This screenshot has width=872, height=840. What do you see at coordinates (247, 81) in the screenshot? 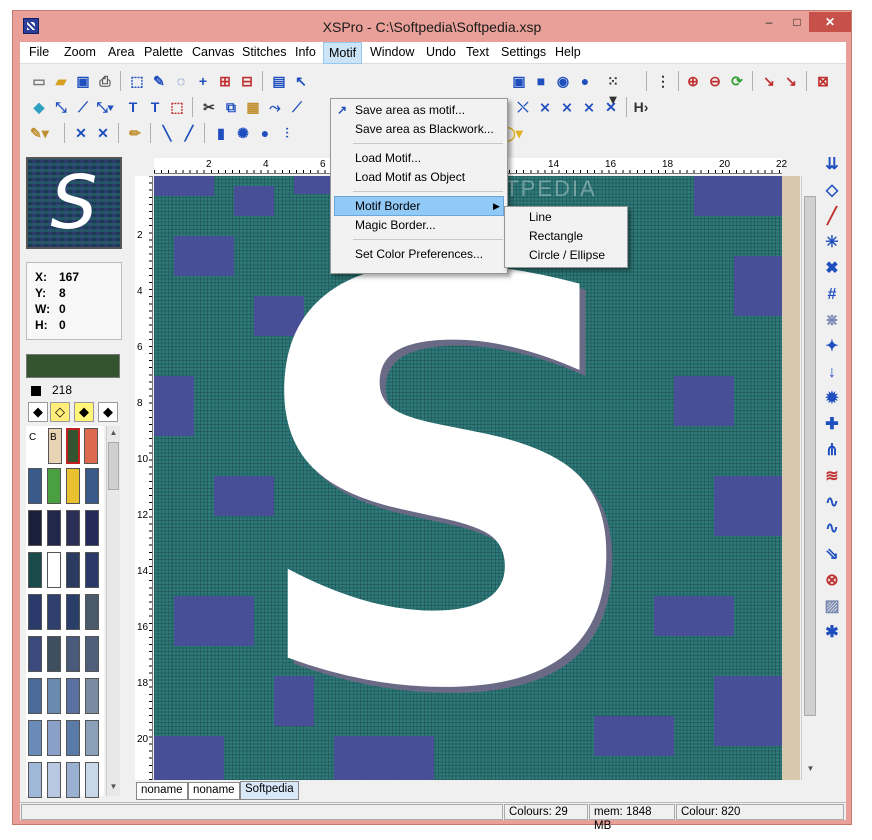
I see `select-remove-icon: ⊟` at bounding box center [247, 81].